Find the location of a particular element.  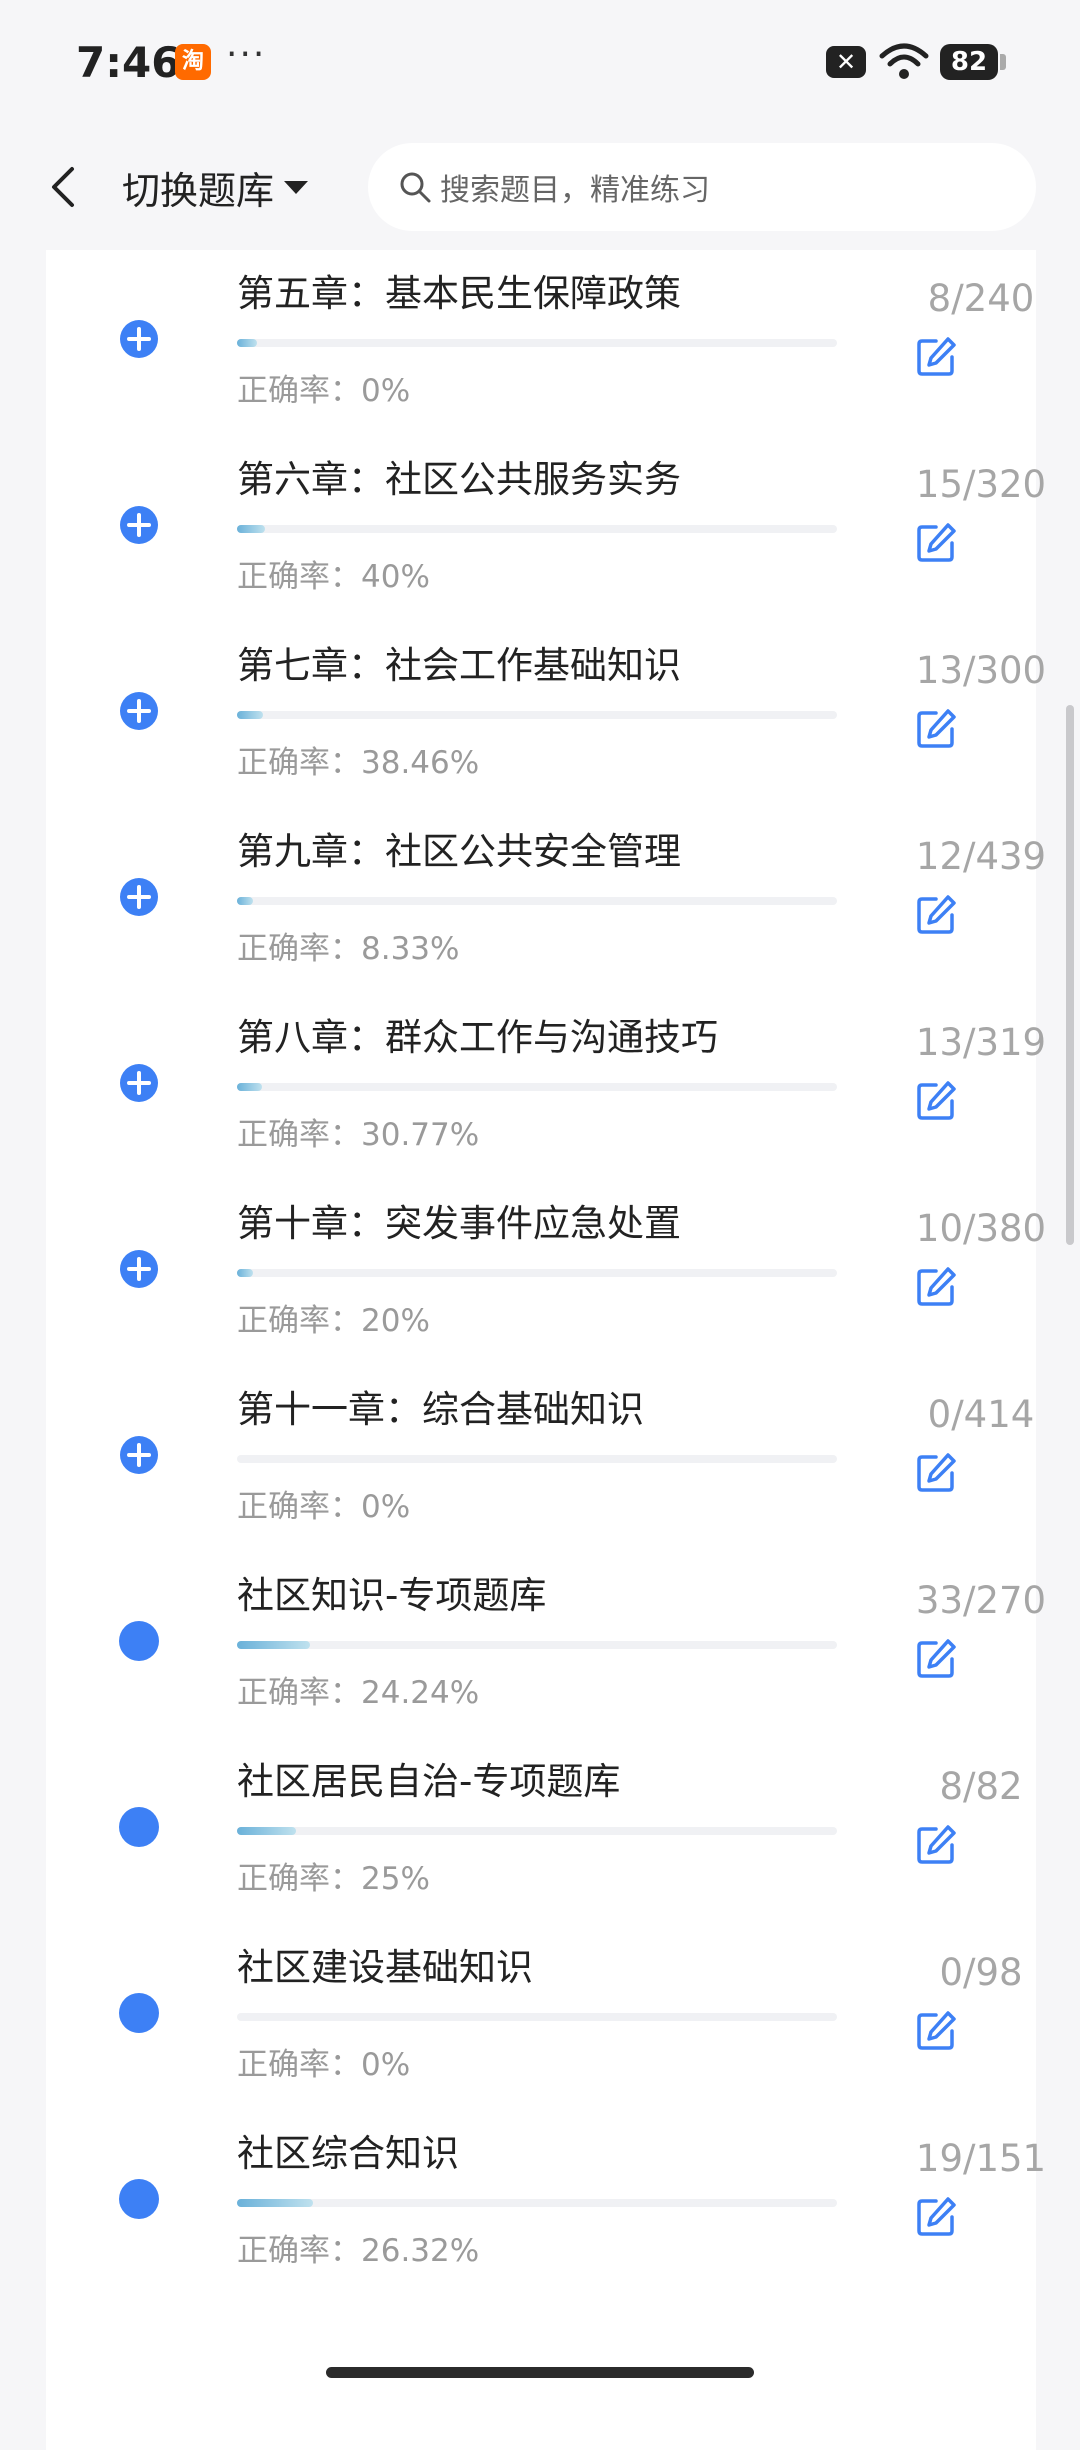

chapter-title: 第八章：群众工作与沟通技巧 is located at coordinates (477, 1037).